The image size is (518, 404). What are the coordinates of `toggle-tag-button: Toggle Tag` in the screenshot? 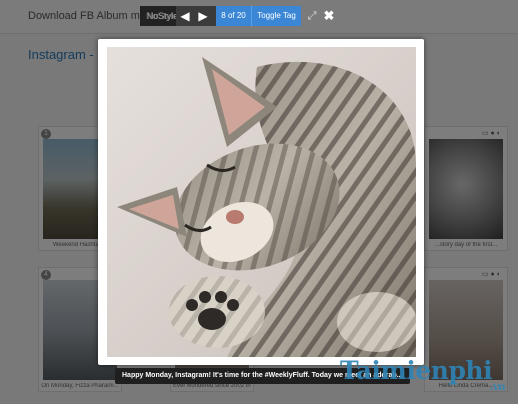 It's located at (276, 16).